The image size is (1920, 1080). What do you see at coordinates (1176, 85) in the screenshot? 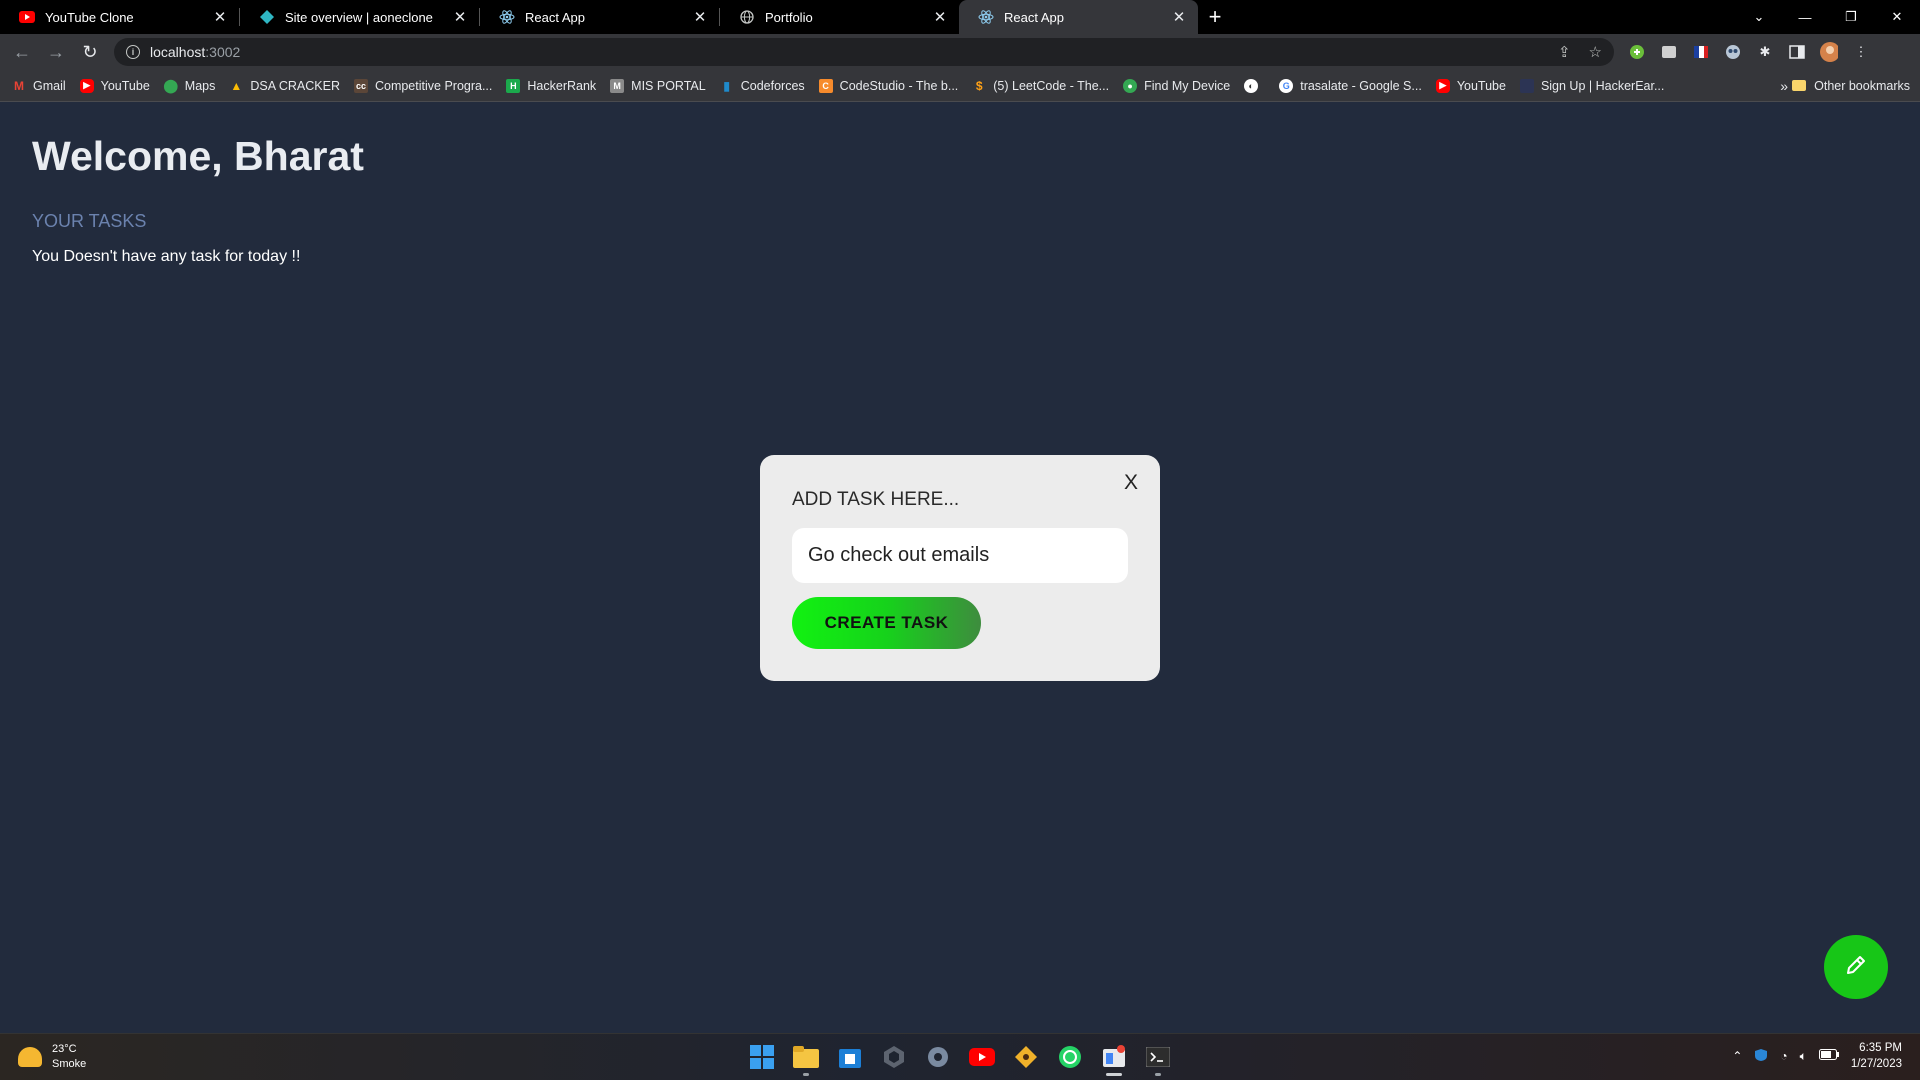
I see `bookmark-find-my-device: ● Find My Device` at bounding box center [1176, 85].